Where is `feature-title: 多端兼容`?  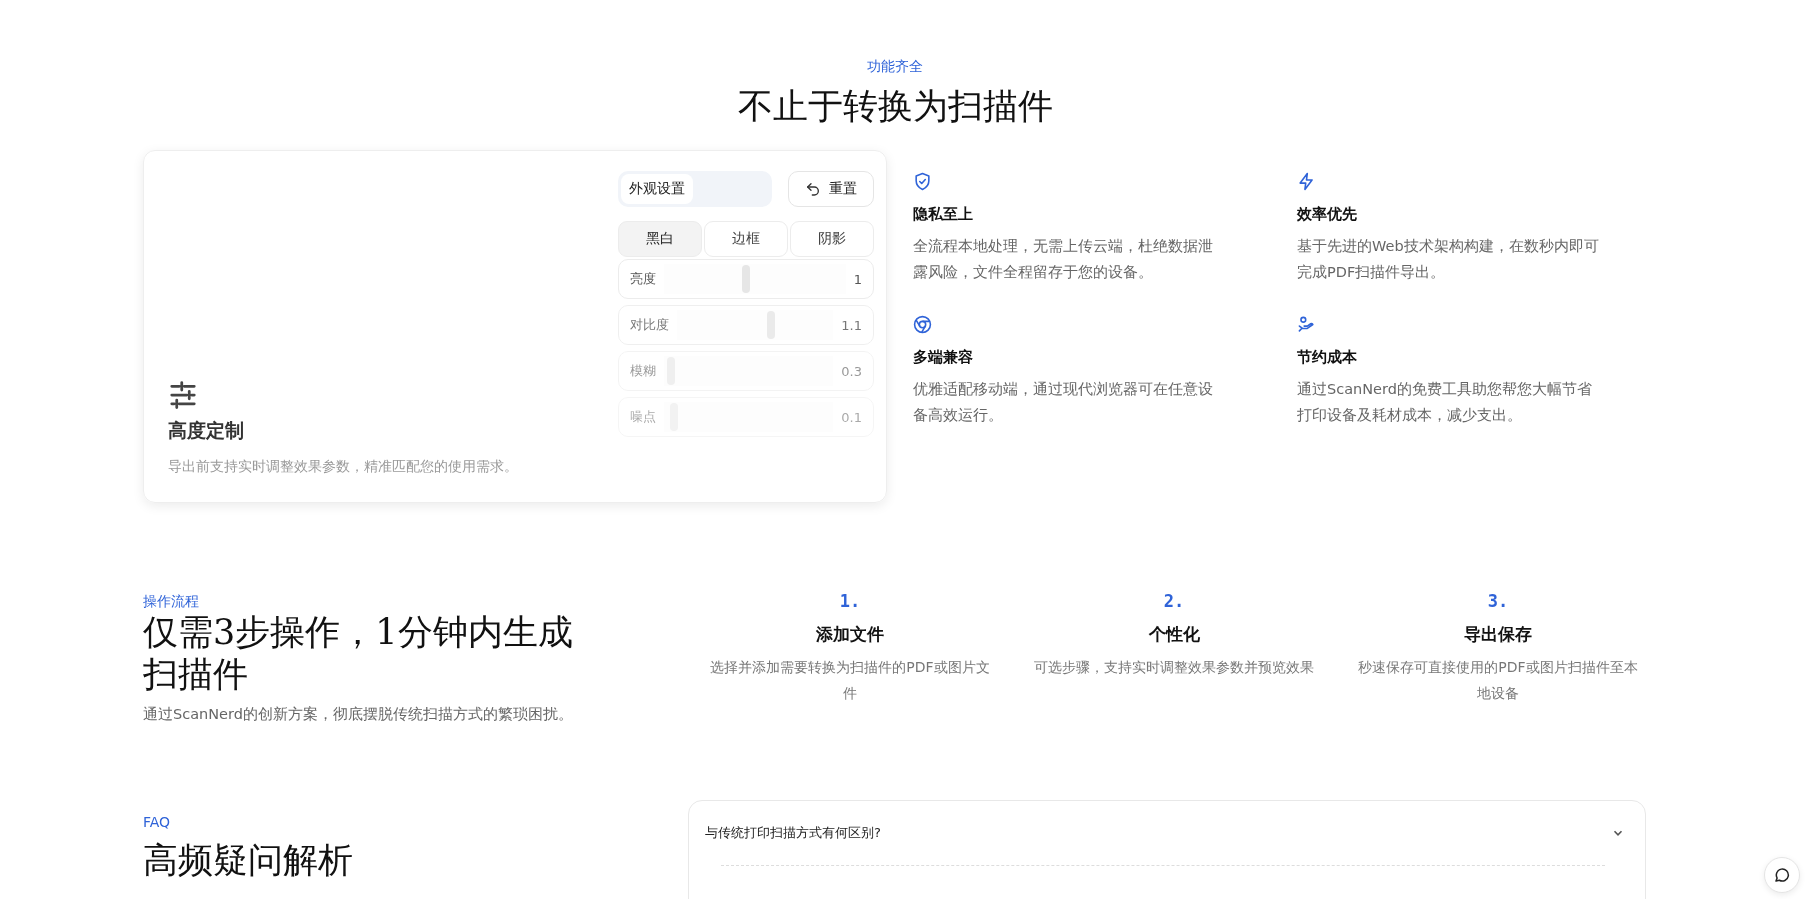 feature-title: 多端兼容 is located at coordinates (943, 357).